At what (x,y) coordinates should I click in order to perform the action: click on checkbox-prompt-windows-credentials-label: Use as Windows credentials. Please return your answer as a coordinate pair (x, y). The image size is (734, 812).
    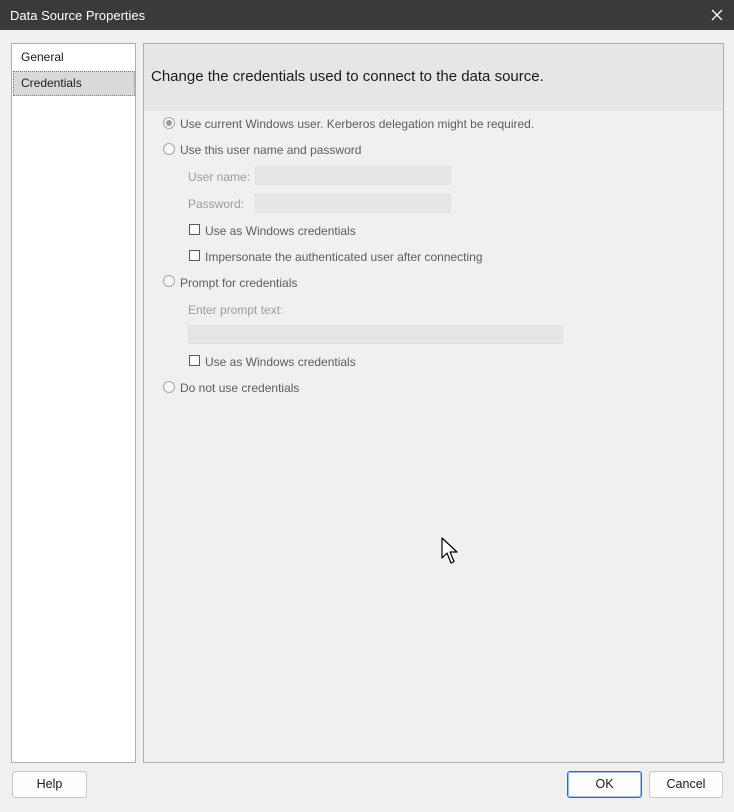
    Looking at the image, I should click on (280, 362).